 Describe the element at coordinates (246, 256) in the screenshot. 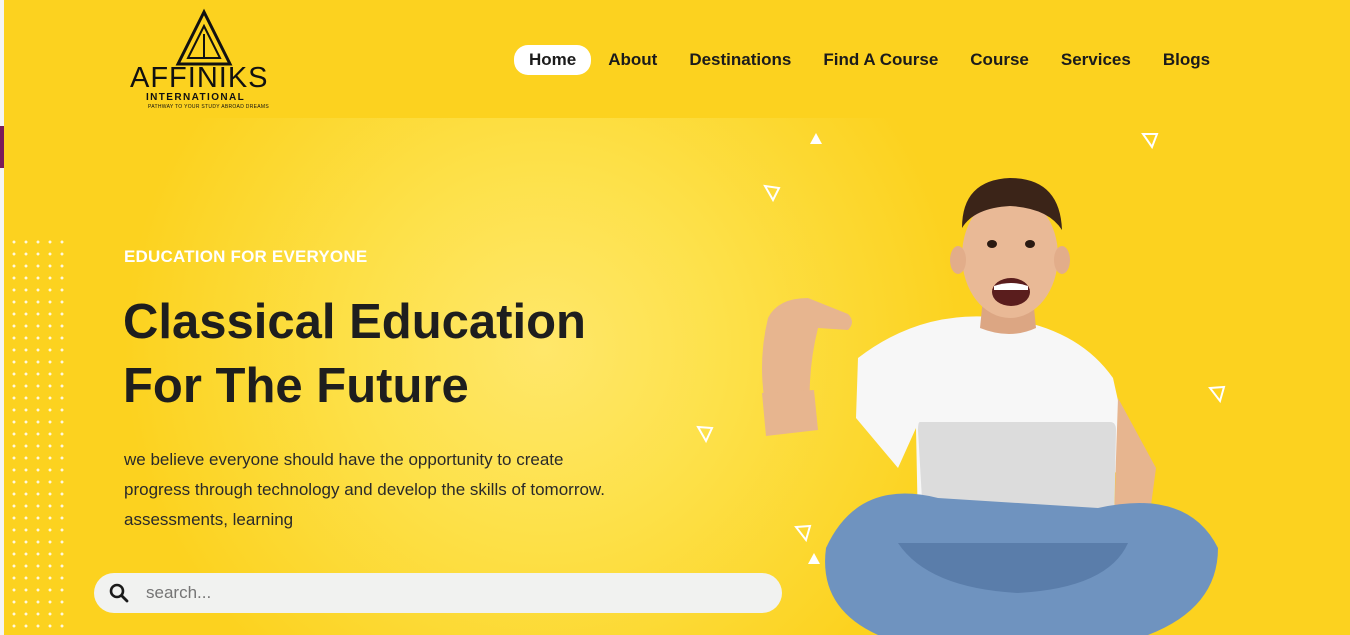

I see `hero-eyebrow: EDUCATION FOR EVERYONE` at that location.